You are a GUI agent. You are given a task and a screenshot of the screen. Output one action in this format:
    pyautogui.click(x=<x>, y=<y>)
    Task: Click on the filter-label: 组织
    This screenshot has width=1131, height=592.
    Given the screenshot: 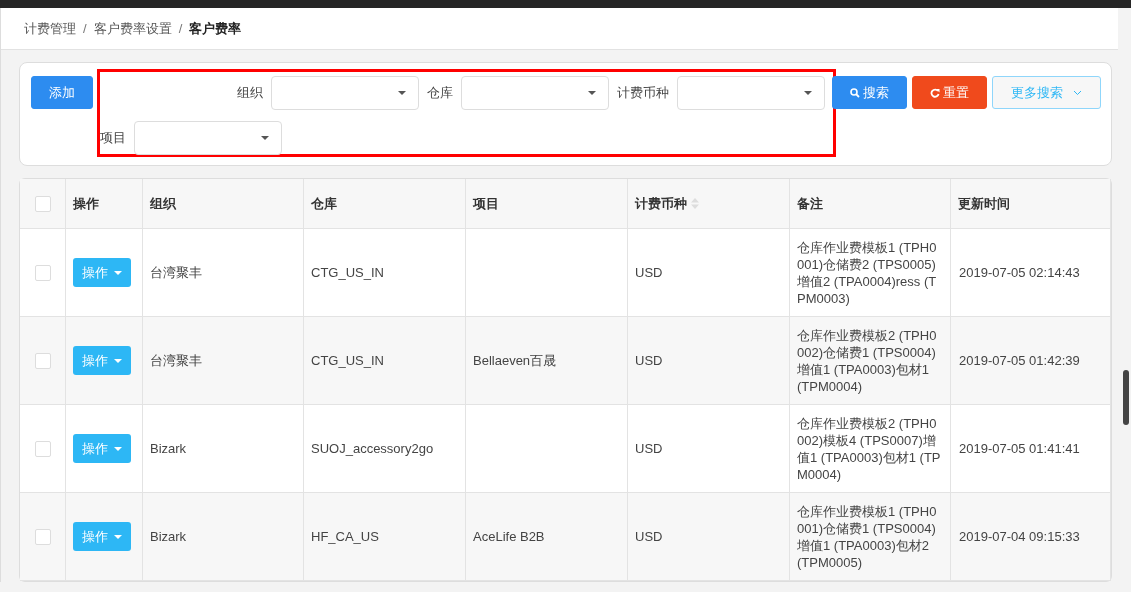 What is the action you would take?
    pyautogui.click(x=250, y=93)
    